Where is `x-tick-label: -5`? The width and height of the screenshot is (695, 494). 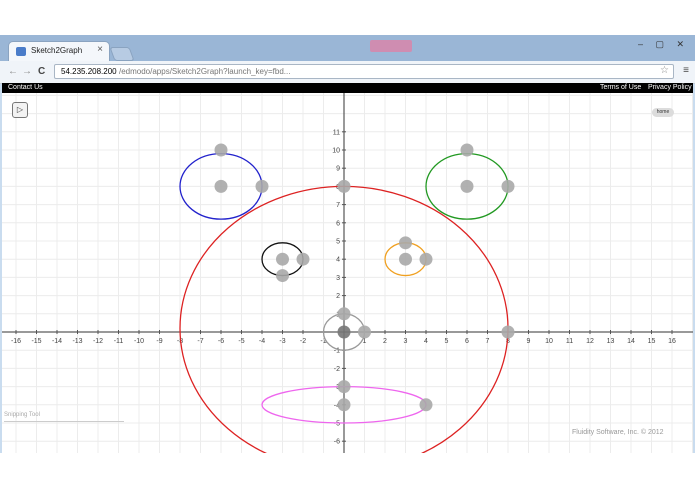 x-tick-label: -5 is located at coordinates (241, 341).